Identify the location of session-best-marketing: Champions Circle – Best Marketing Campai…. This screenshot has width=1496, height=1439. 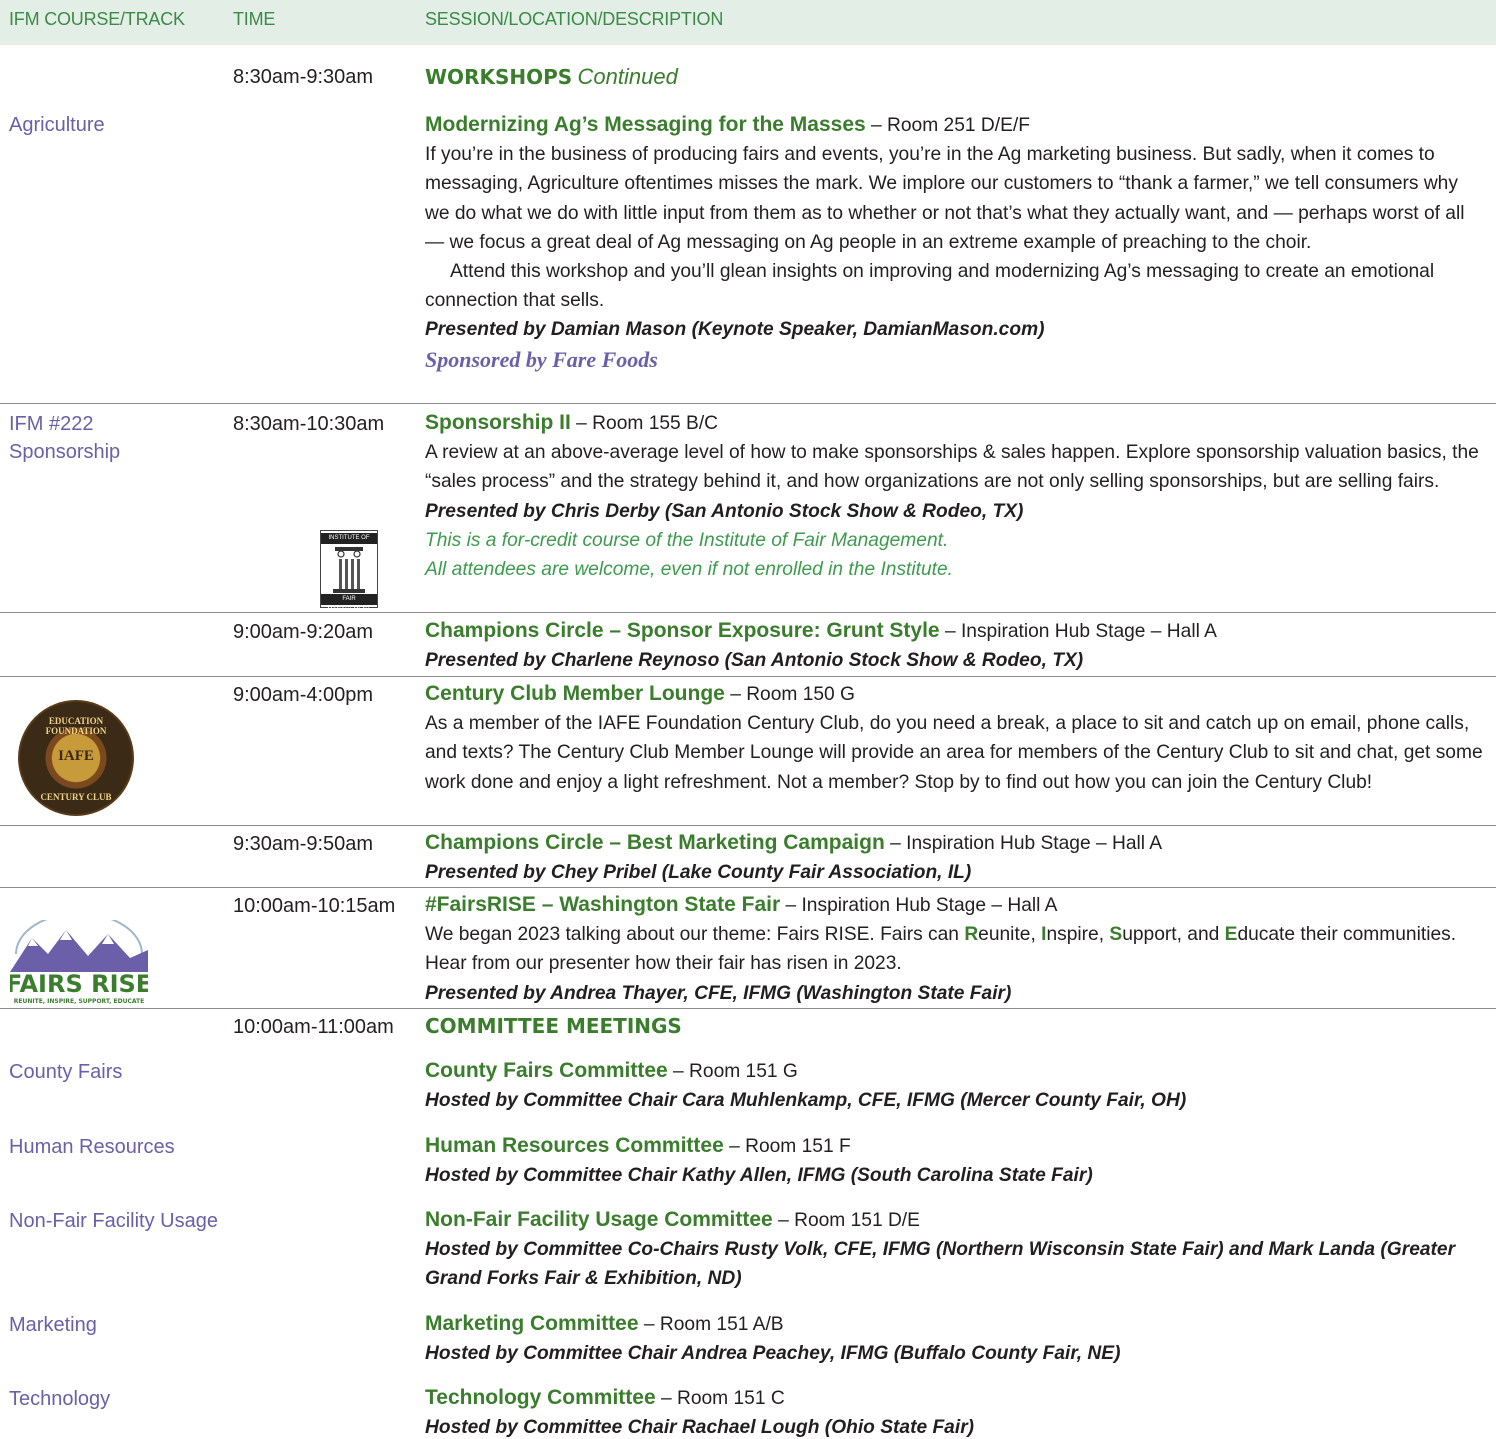
(955, 857).